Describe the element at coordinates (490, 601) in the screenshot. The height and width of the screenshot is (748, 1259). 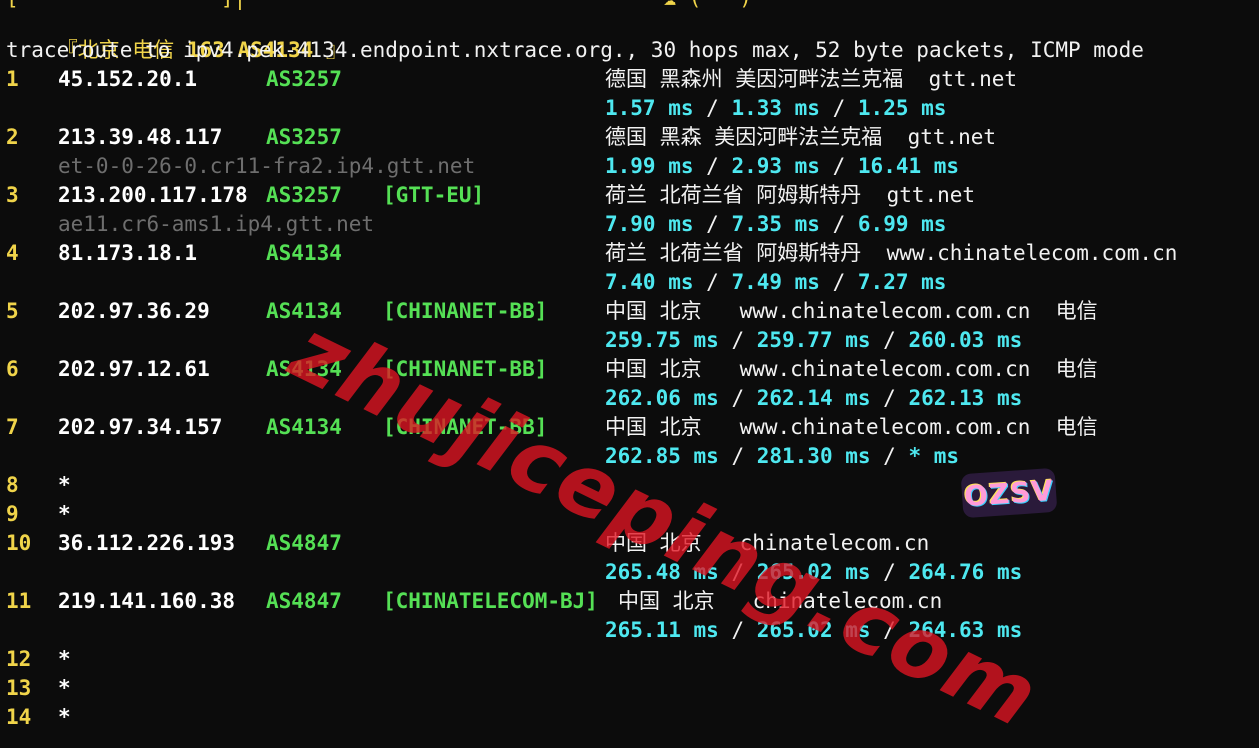
I see `hop-tag: [CHINATELECOM-BJ]` at that location.